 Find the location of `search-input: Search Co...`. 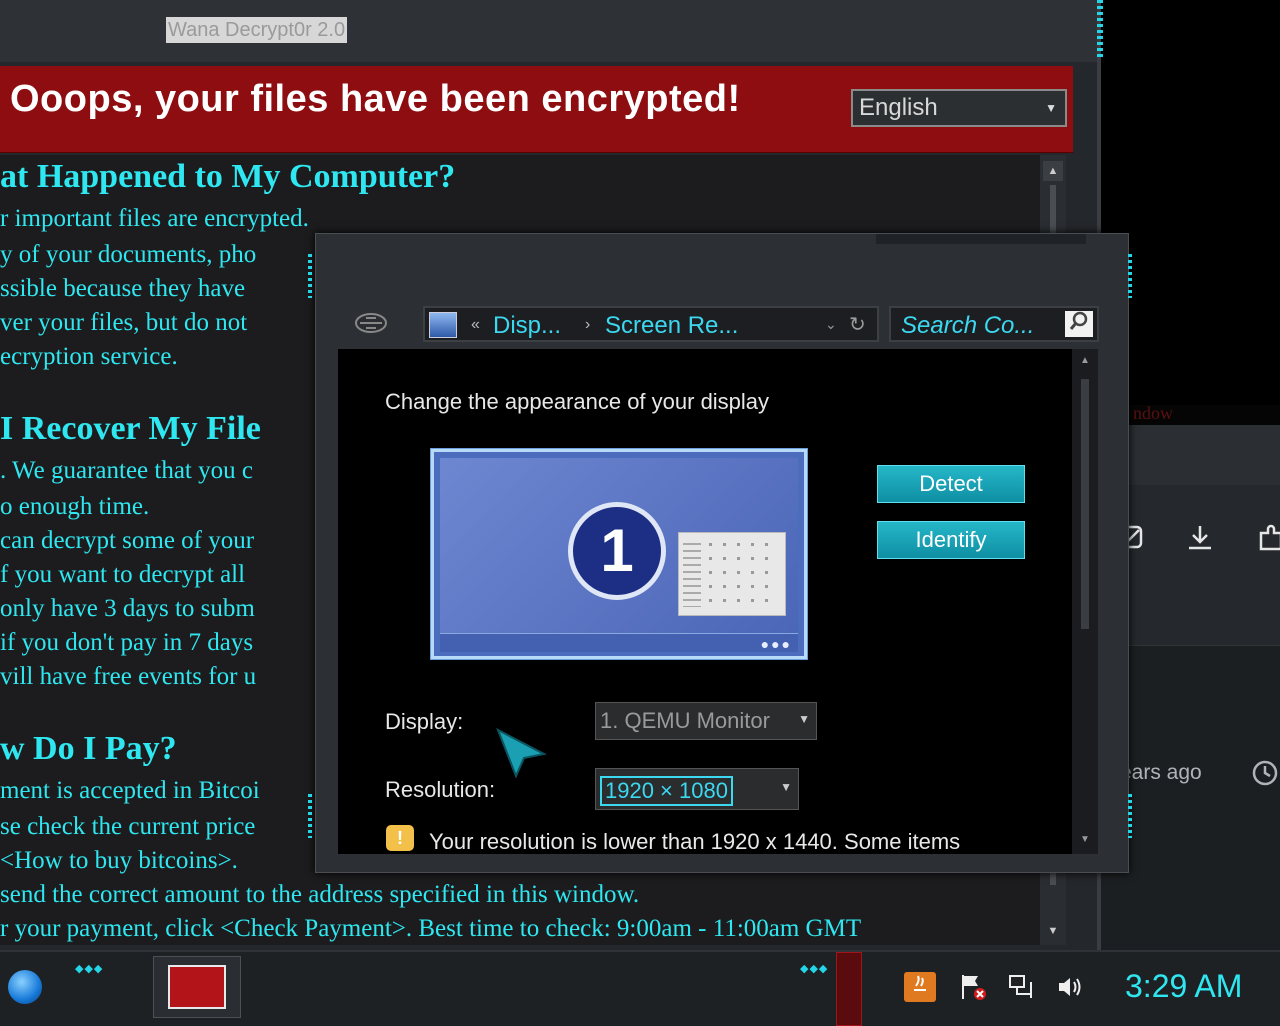

search-input: Search Co... is located at coordinates (967, 326).